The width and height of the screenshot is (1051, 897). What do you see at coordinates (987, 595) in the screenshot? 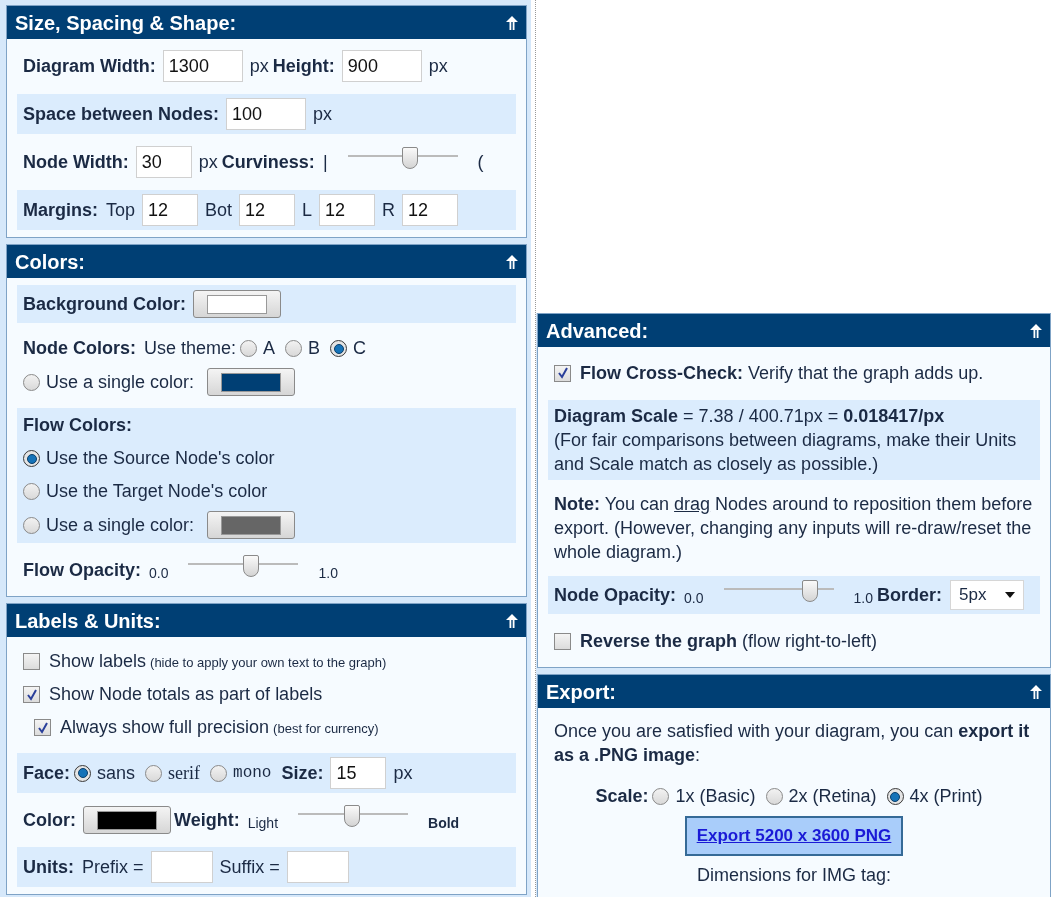
I see `select-dropdown: 5px` at bounding box center [987, 595].